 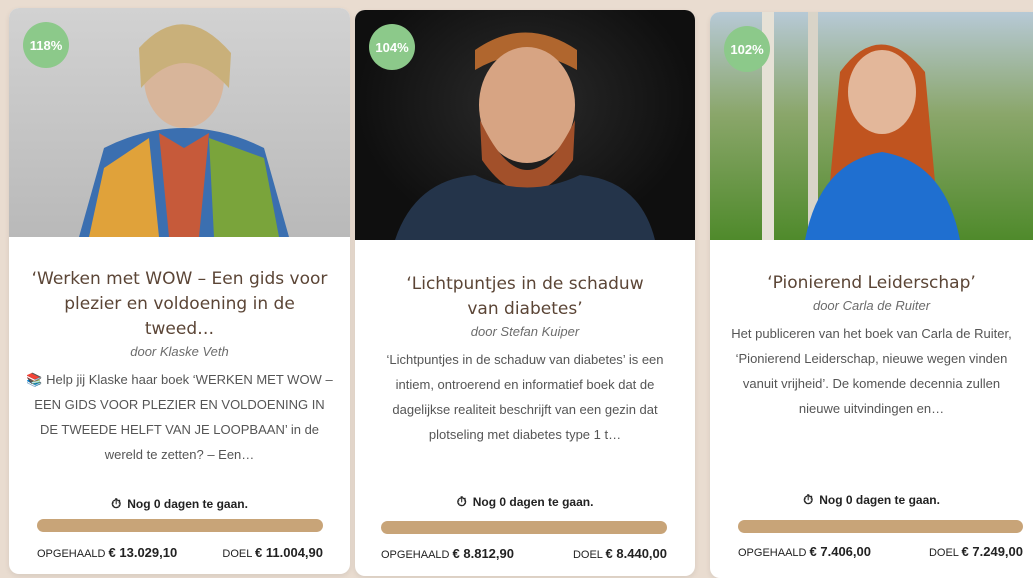 What do you see at coordinates (840, 551) in the screenshot?
I see `raised-amount: € 7.406,00` at bounding box center [840, 551].